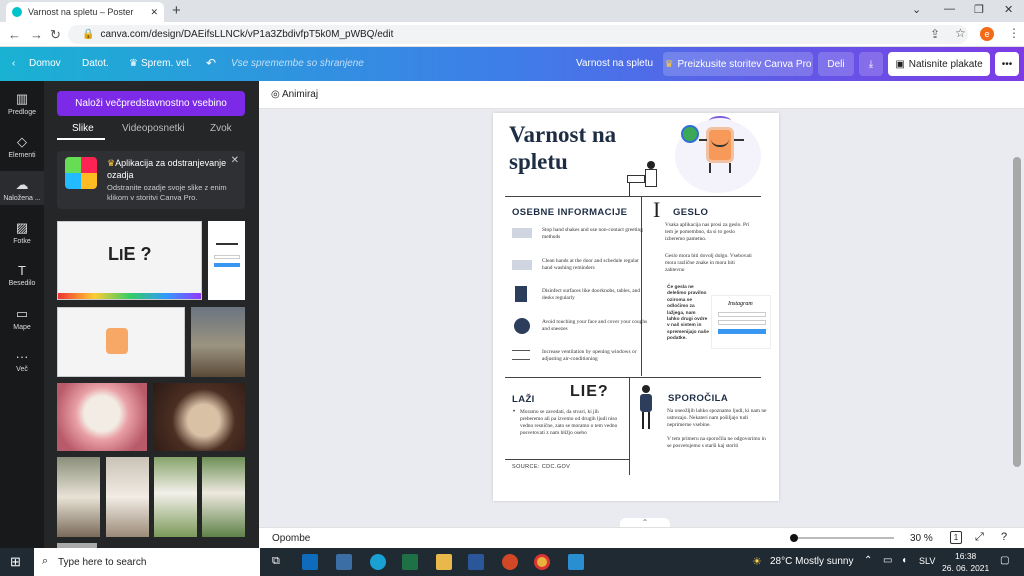 The width and height of the screenshot is (1024, 576). What do you see at coordinates (13, 63) in the screenshot?
I see `back-chevron-icon: ‹` at bounding box center [13, 63].